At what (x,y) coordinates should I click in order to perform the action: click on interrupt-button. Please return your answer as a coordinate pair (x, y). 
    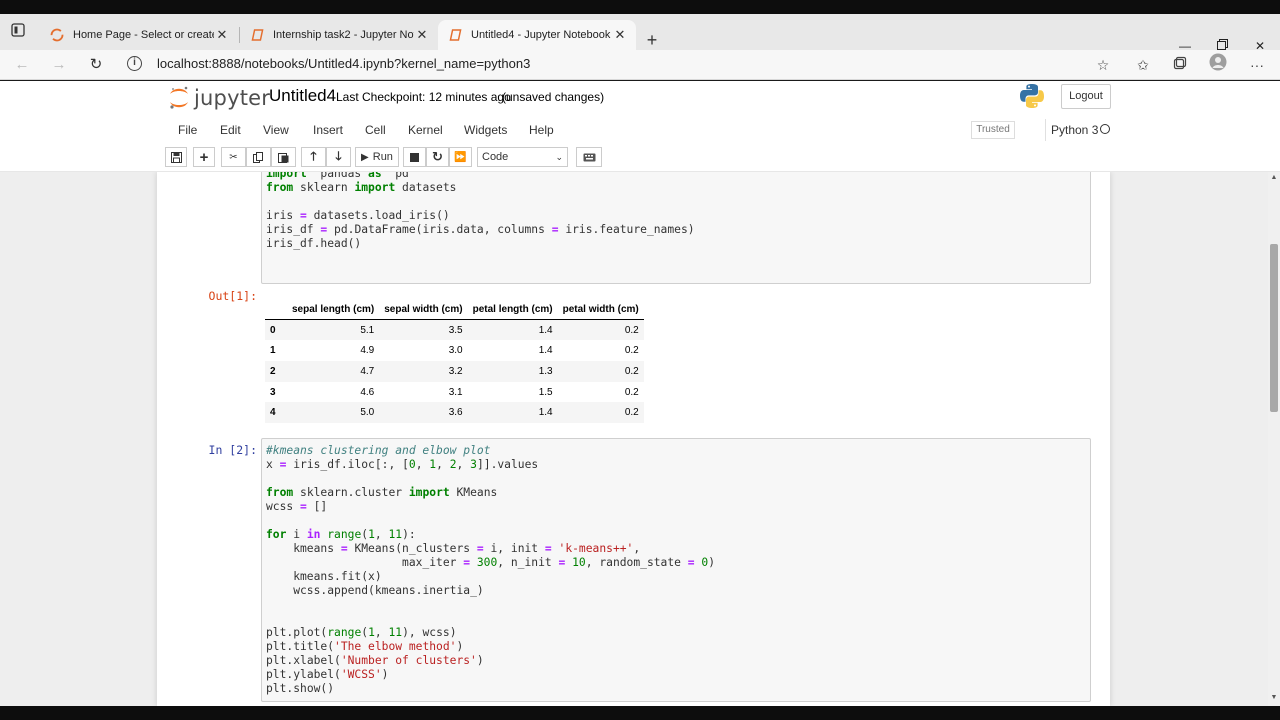
    Looking at the image, I should click on (414, 157).